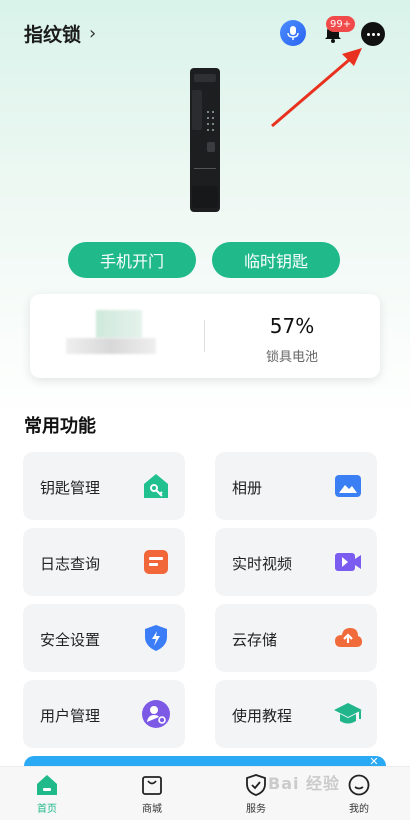 This screenshot has height=820, width=410. Describe the element at coordinates (348, 637) in the screenshot. I see `cloud-upload-icon` at that location.